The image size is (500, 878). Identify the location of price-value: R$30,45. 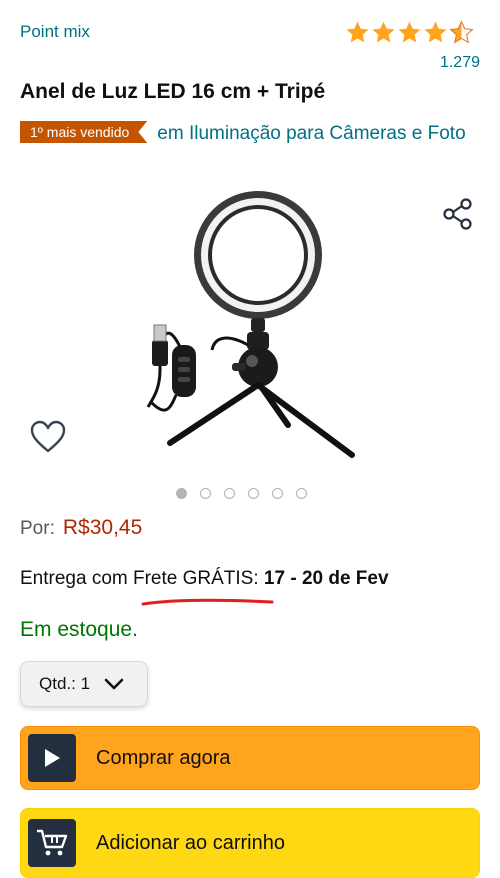
(102, 527).